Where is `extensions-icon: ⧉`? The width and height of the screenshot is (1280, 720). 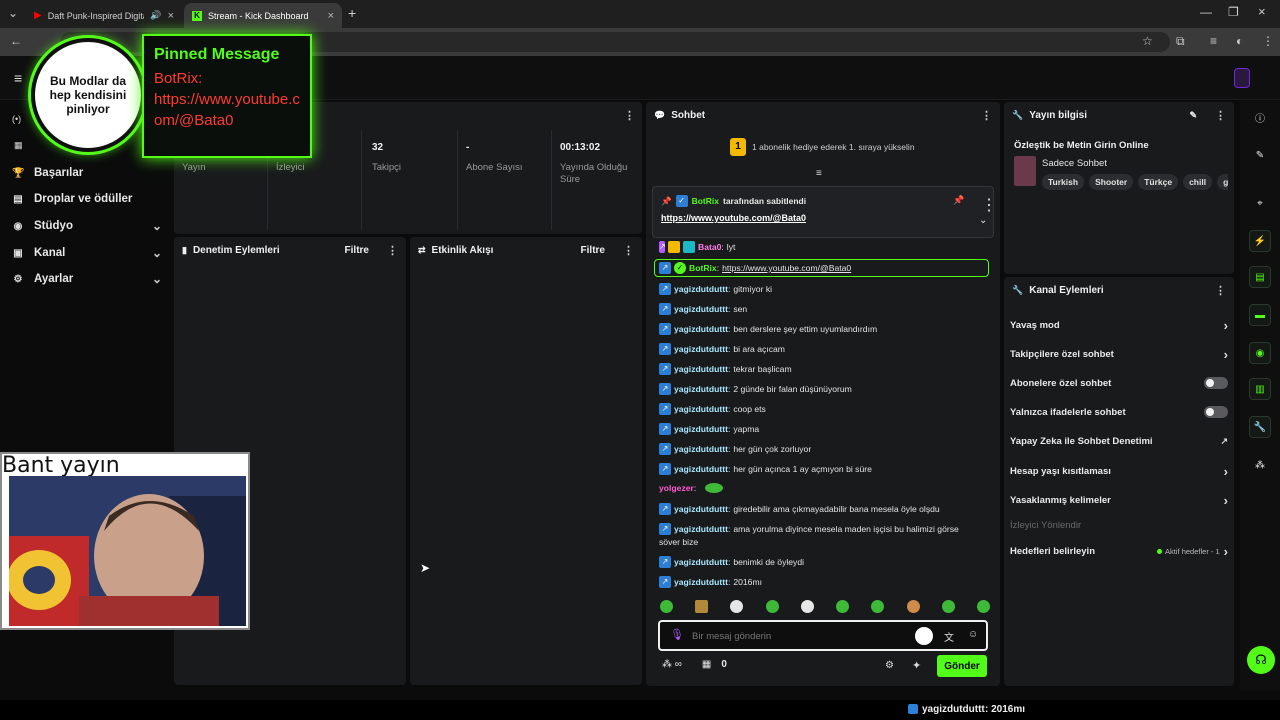
extensions-icon: ⧉ is located at coordinates (1180, 41).